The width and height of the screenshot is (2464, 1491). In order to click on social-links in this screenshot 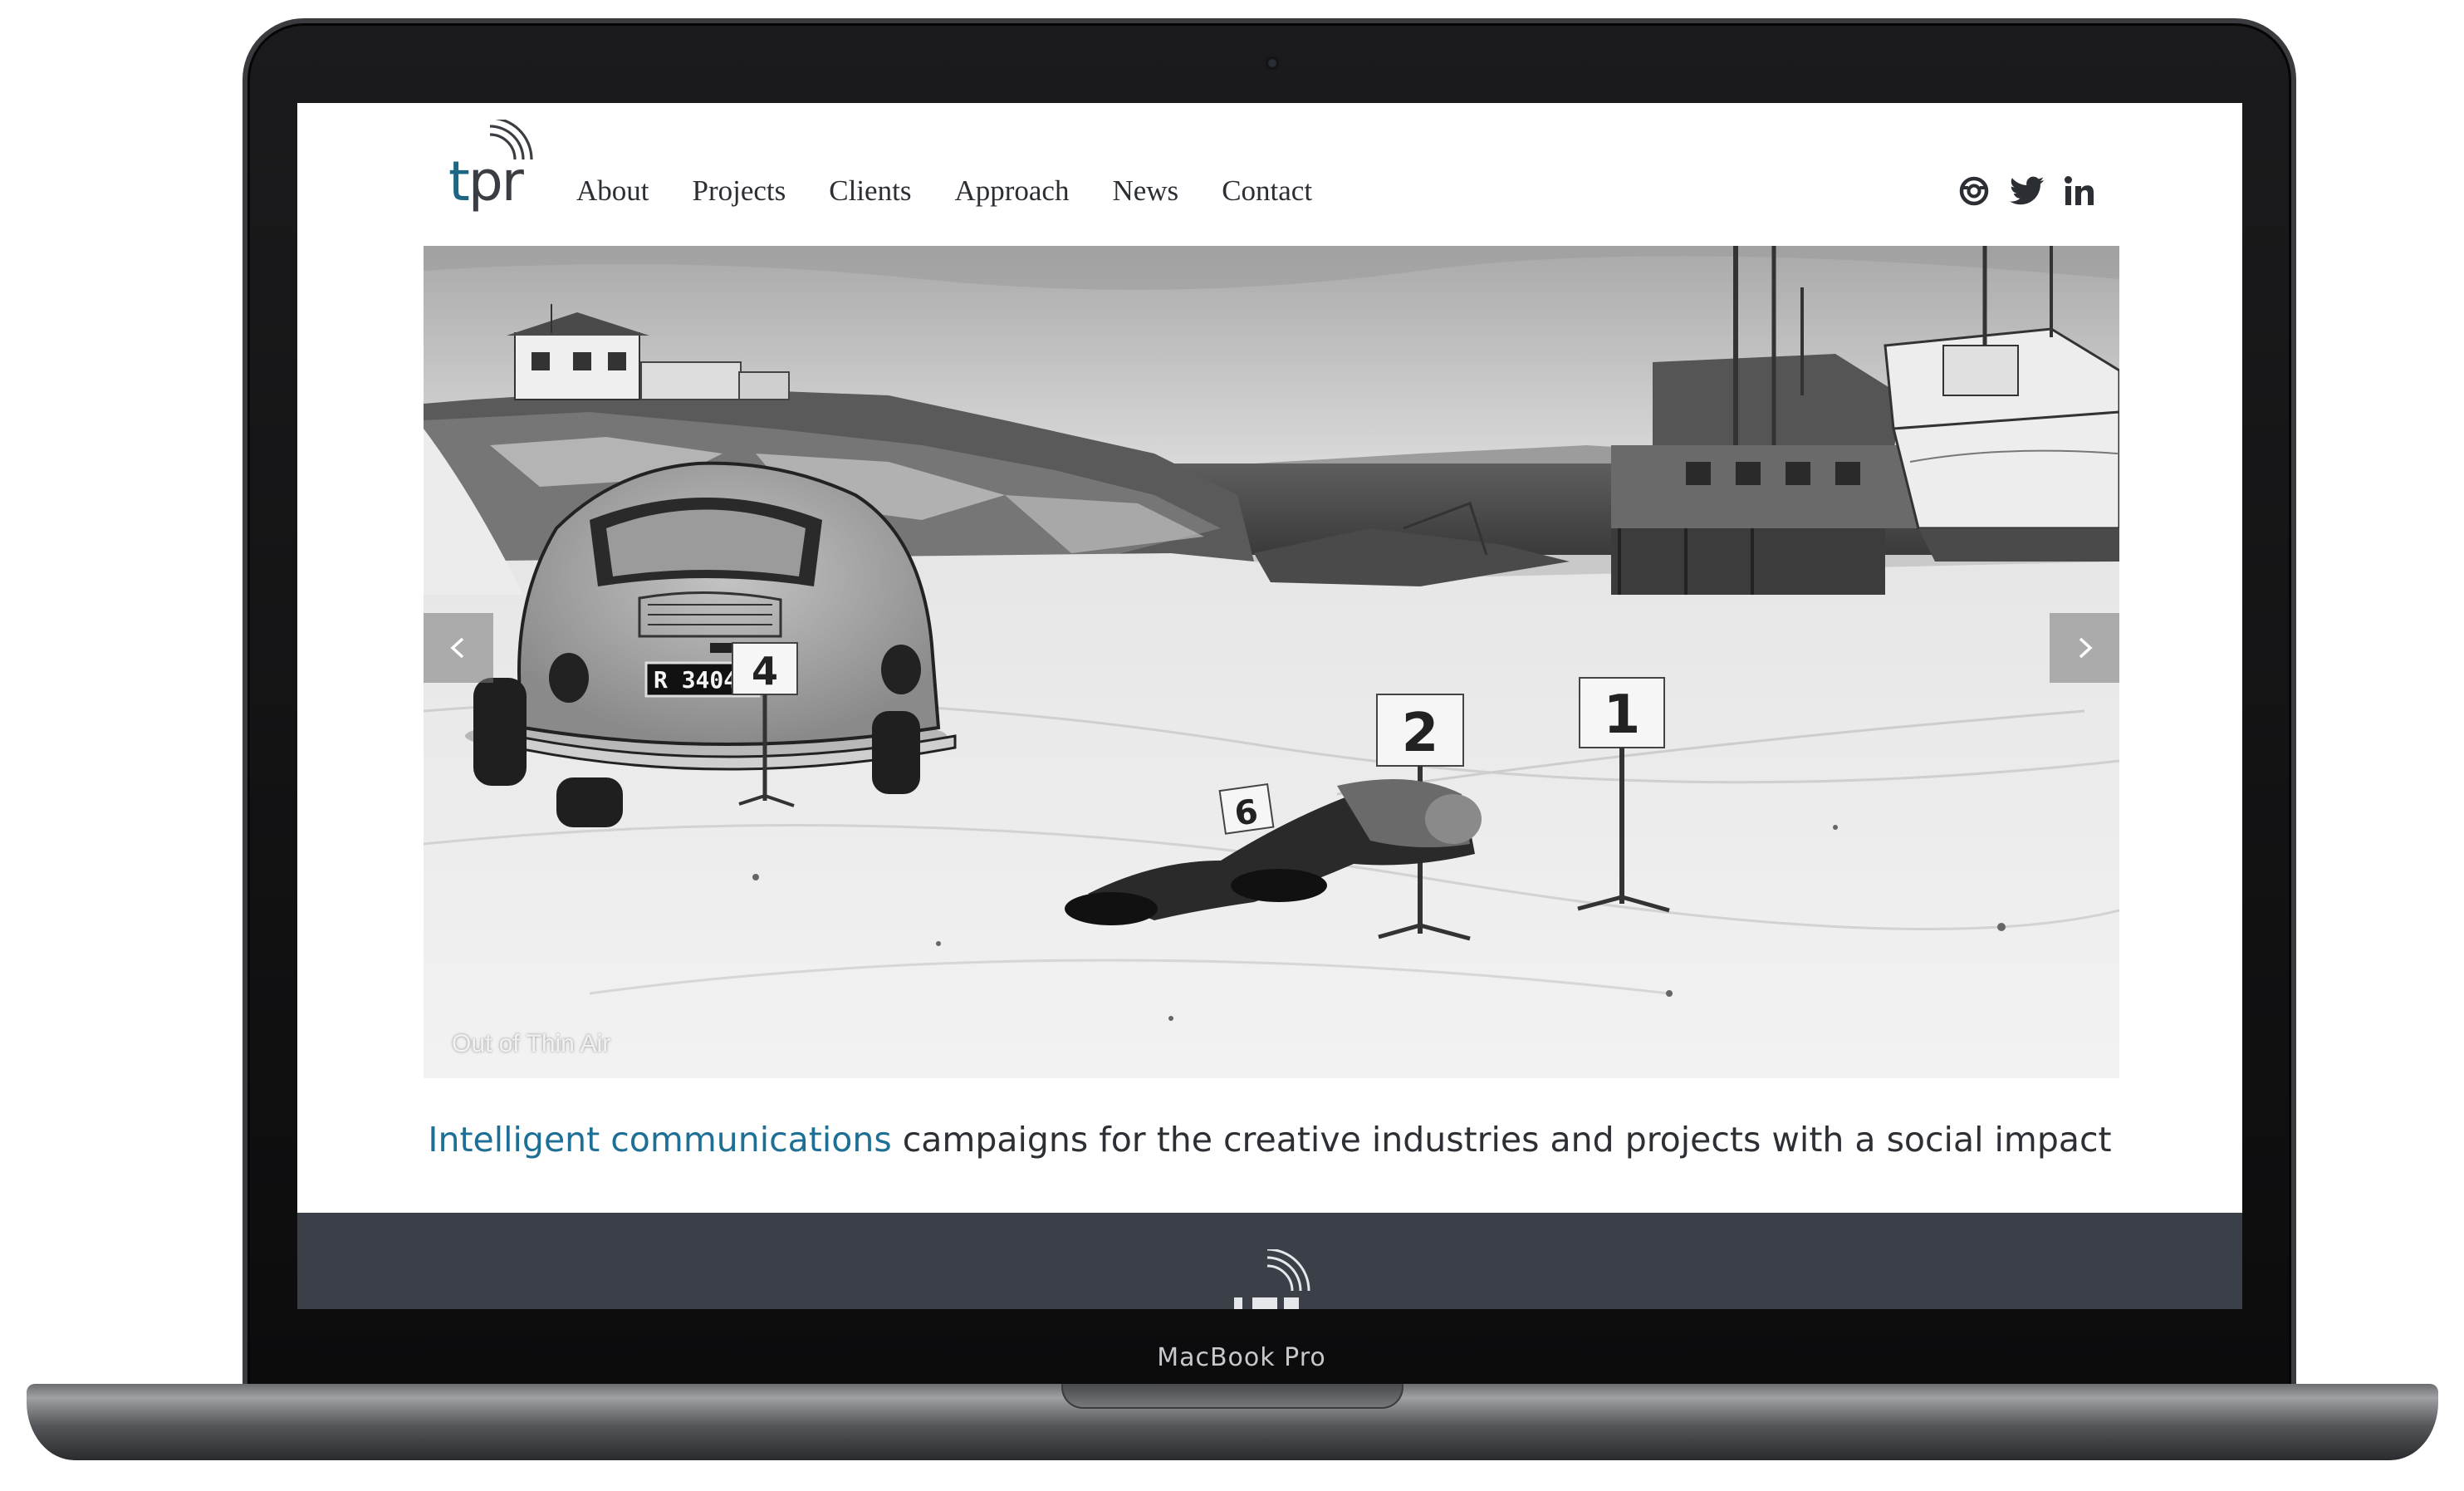, I will do `click(2027, 191)`.